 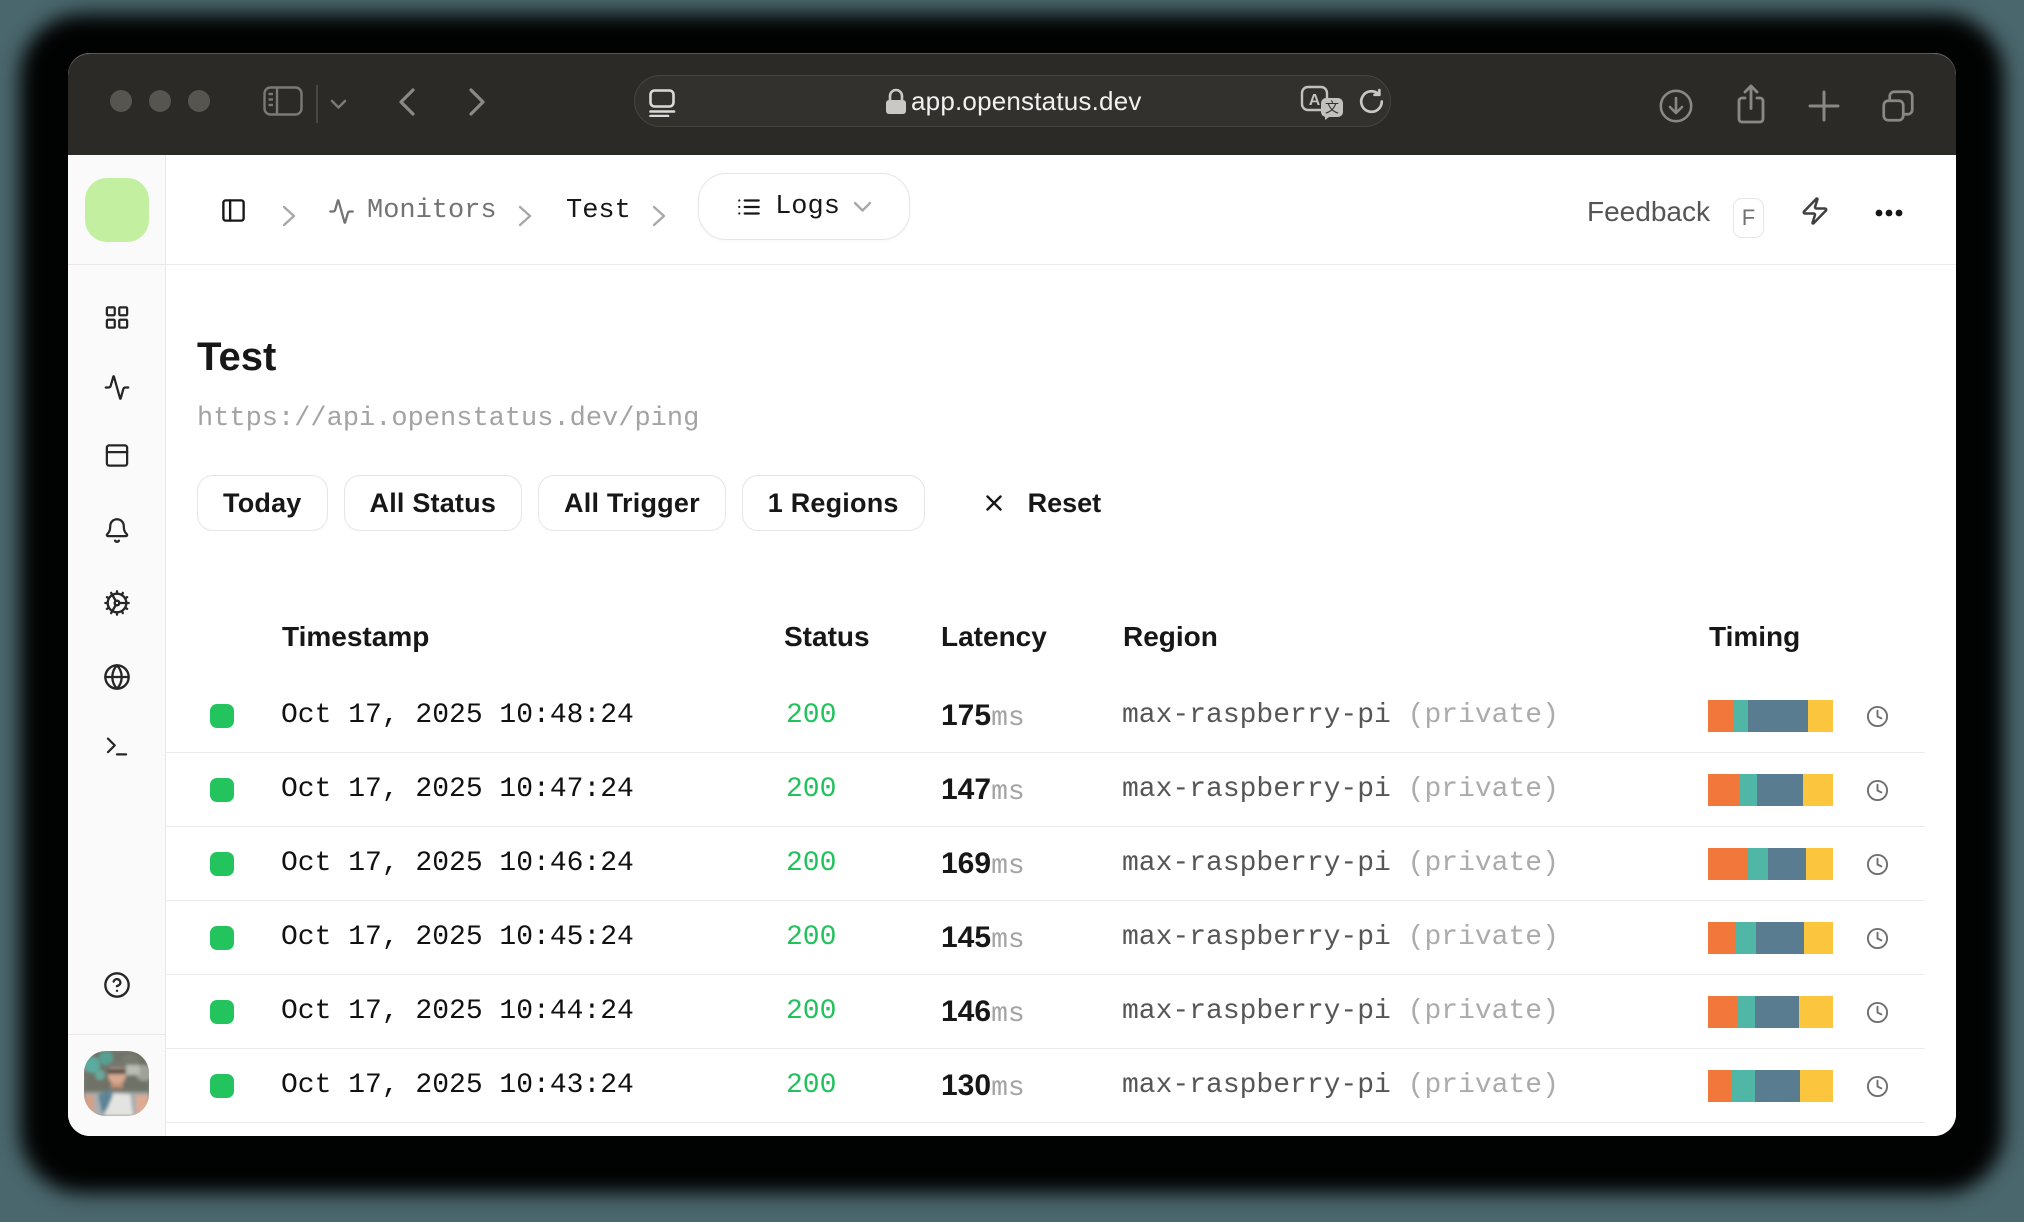 What do you see at coordinates (1315, 100) in the screenshot?
I see `svg-text: A` at bounding box center [1315, 100].